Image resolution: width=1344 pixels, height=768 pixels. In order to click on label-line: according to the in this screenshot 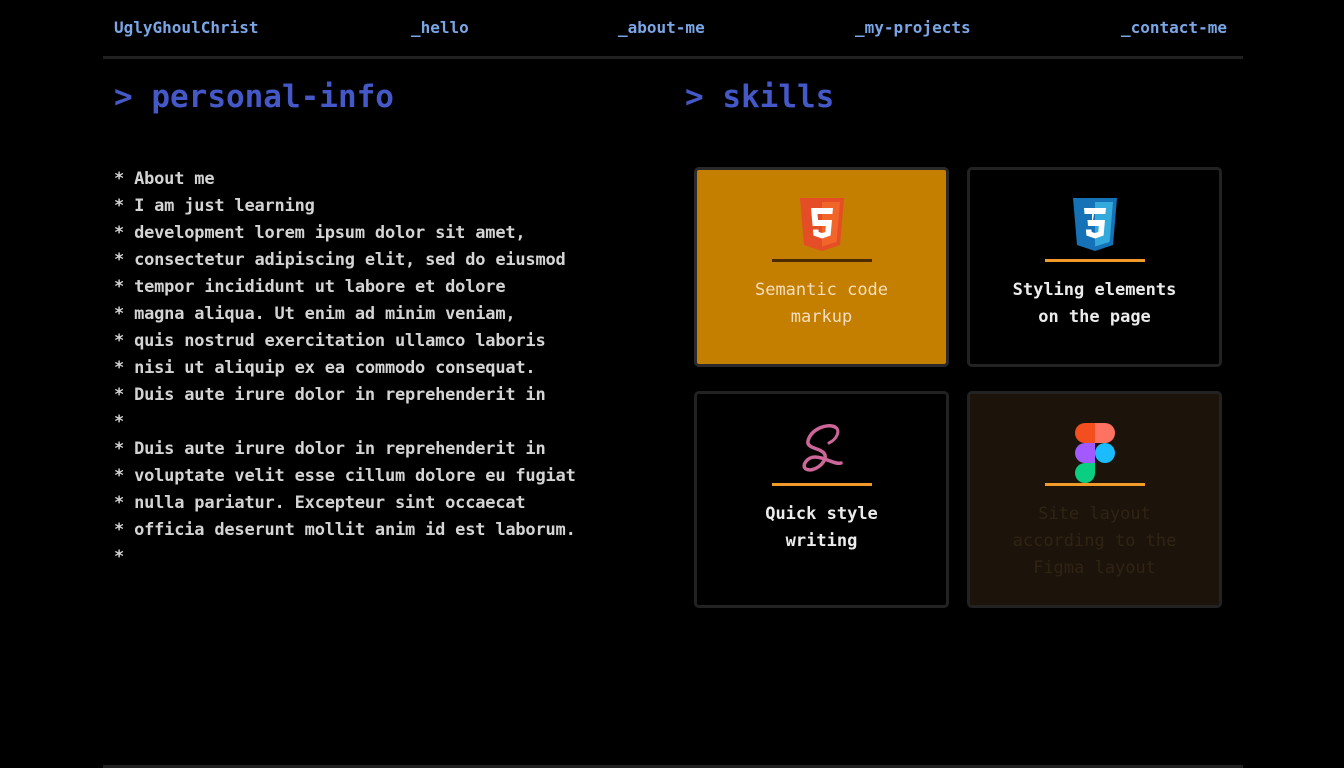, I will do `click(1094, 541)`.